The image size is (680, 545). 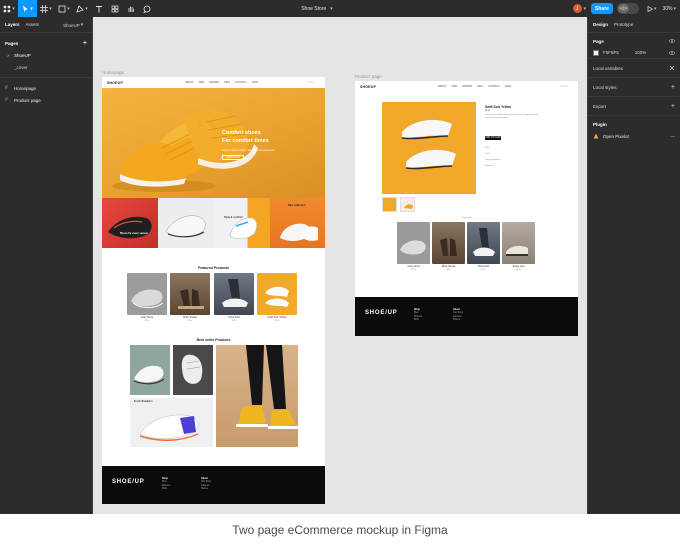 I want to click on product-card: Nova Drift $110, so click(x=234, y=299).